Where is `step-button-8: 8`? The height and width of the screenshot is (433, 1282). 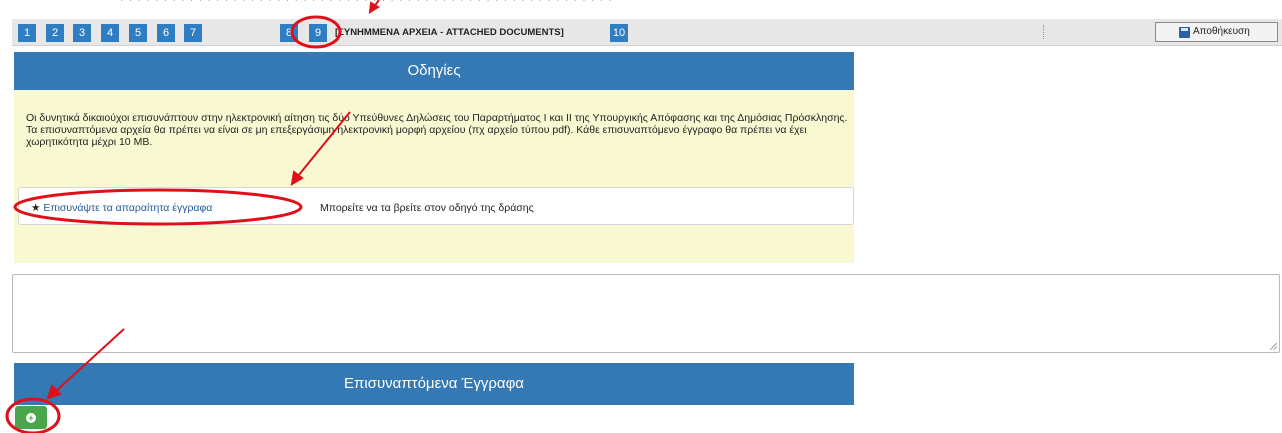
step-button-8: 8 is located at coordinates (289, 33).